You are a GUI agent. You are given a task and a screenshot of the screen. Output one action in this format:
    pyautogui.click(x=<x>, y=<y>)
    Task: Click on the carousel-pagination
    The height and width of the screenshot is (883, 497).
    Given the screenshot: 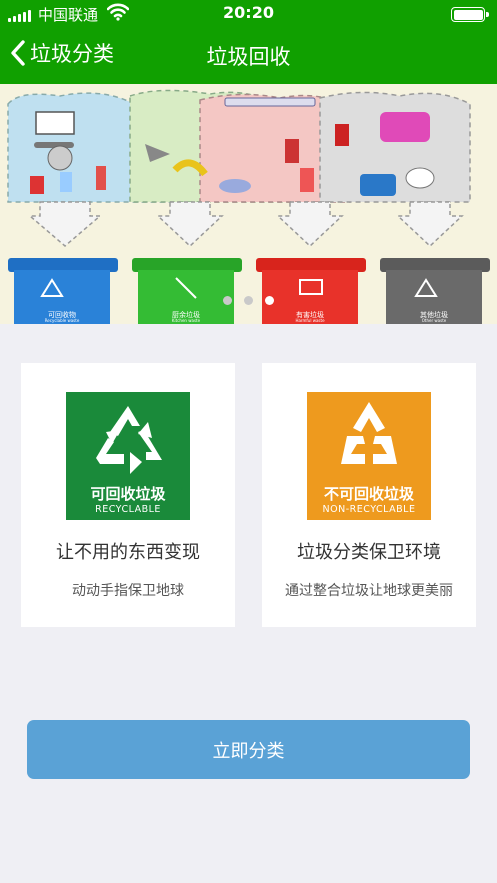 What is the action you would take?
    pyautogui.click(x=248, y=300)
    